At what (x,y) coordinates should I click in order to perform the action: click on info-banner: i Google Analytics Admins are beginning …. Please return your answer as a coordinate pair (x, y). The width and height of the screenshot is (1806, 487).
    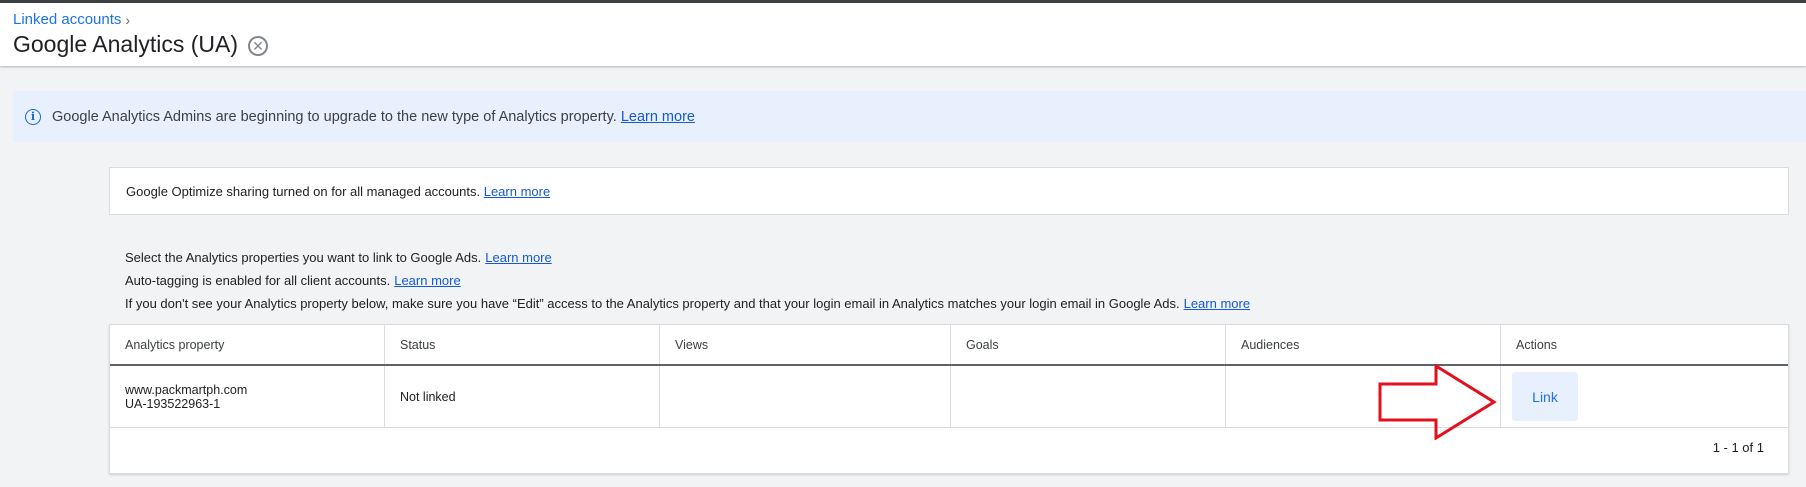
    Looking at the image, I should click on (909, 116).